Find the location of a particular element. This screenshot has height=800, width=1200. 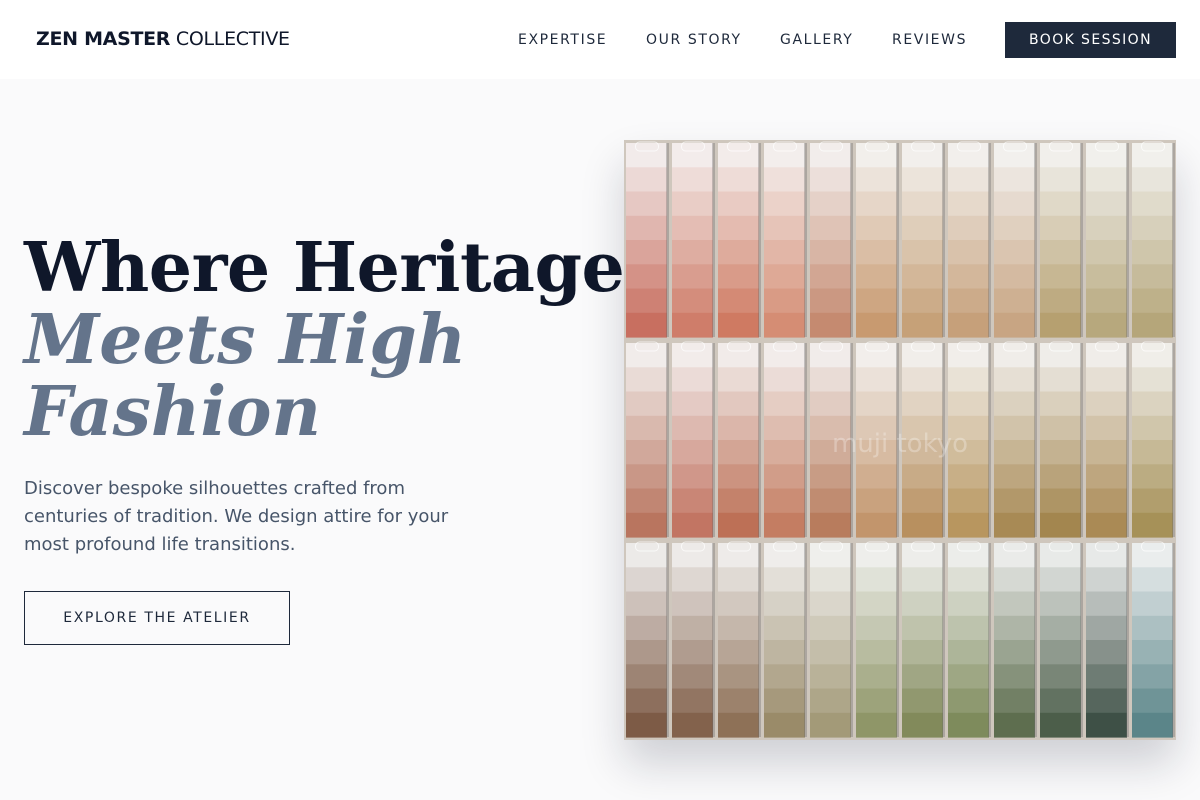

nav-link-reviews: REVIEWS is located at coordinates (929, 40).